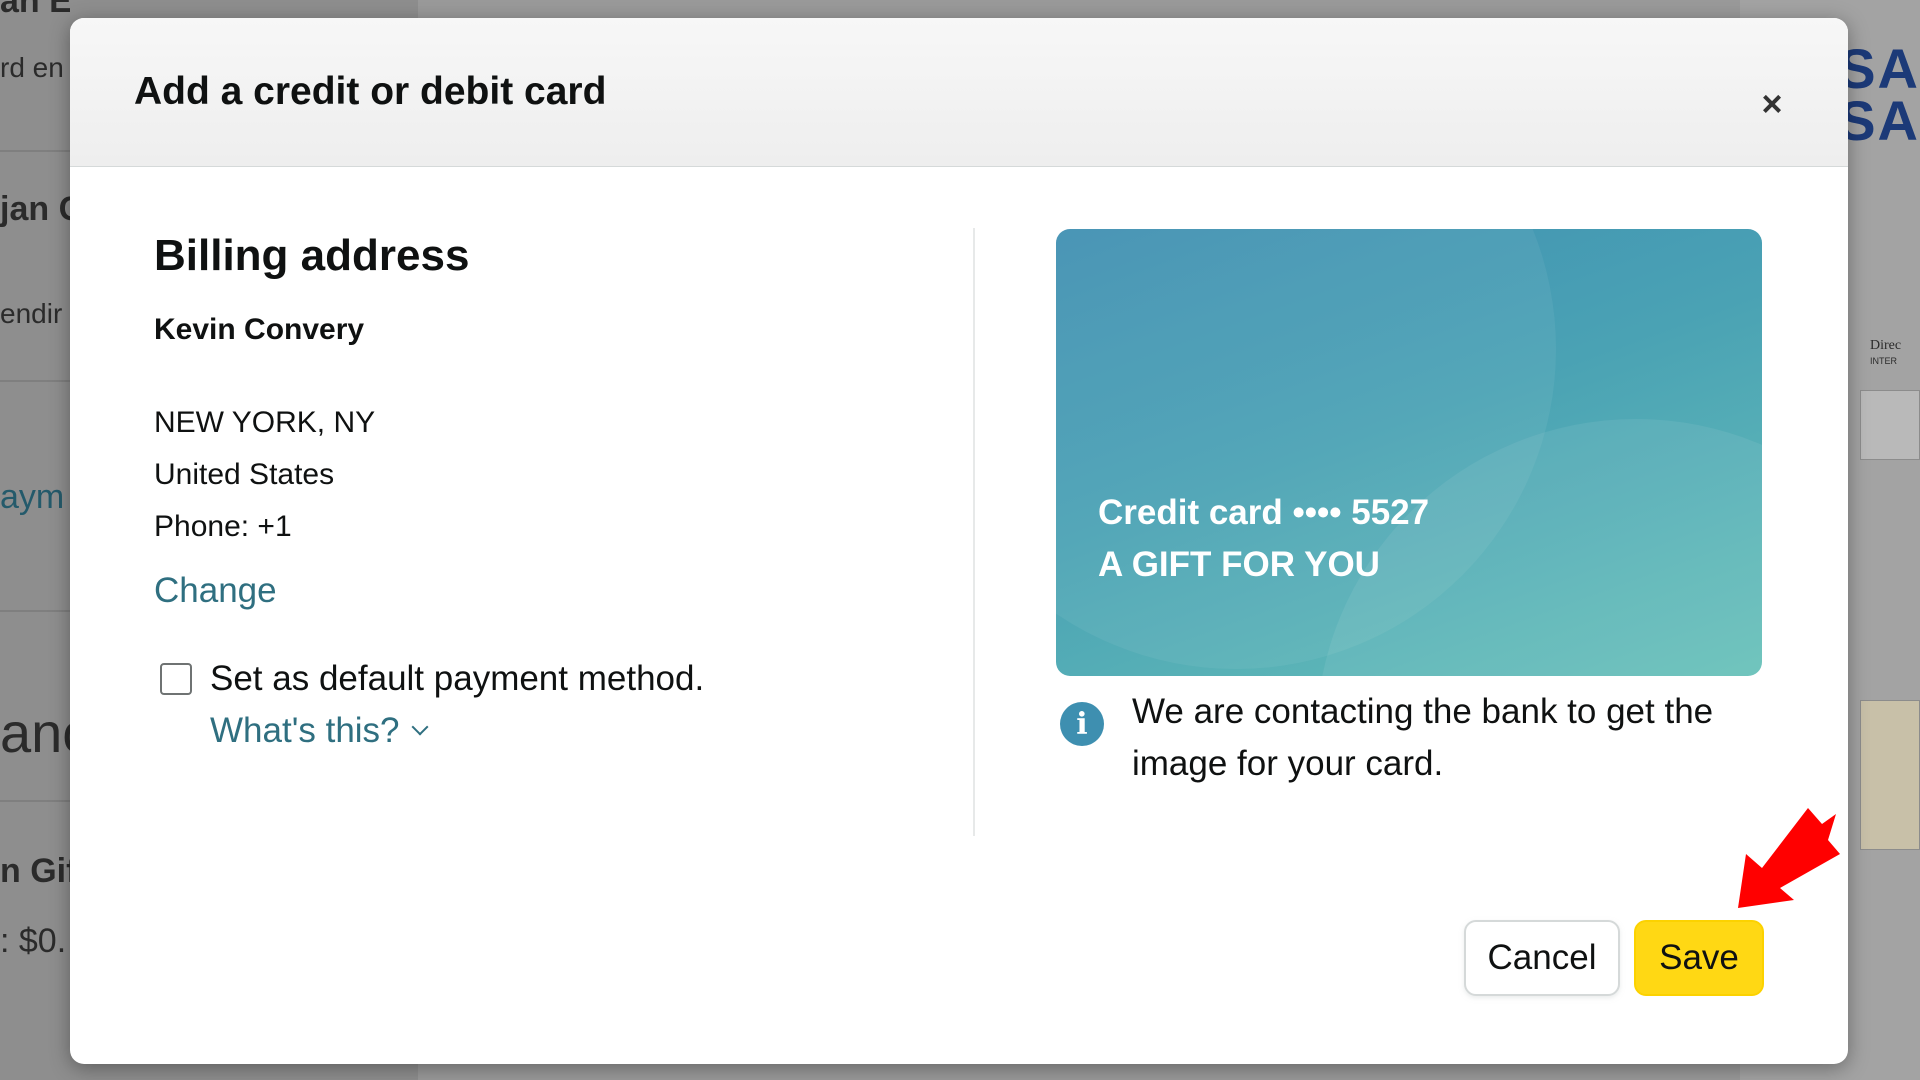  I want to click on default-payment-checkbox, so click(176, 678).